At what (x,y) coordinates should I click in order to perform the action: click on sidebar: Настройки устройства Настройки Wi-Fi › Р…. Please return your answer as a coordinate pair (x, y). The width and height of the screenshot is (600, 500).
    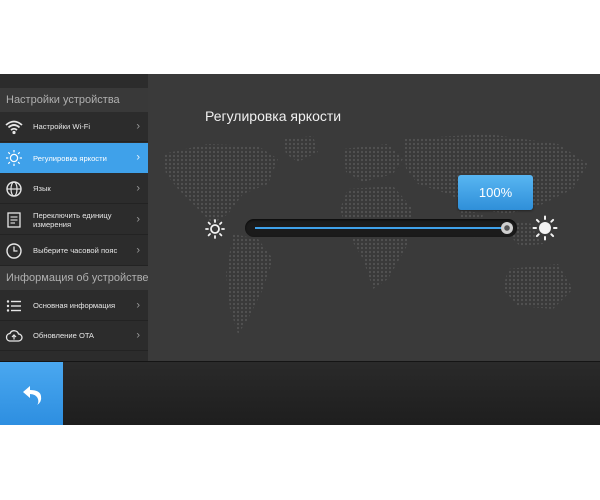
    Looking at the image, I should click on (74, 217).